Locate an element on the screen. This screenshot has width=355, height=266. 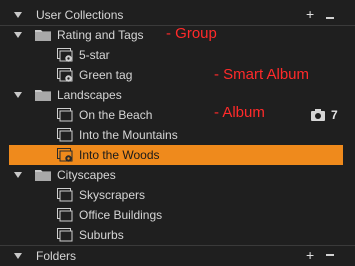
group-label: Rating and Tags is located at coordinates (100, 35).